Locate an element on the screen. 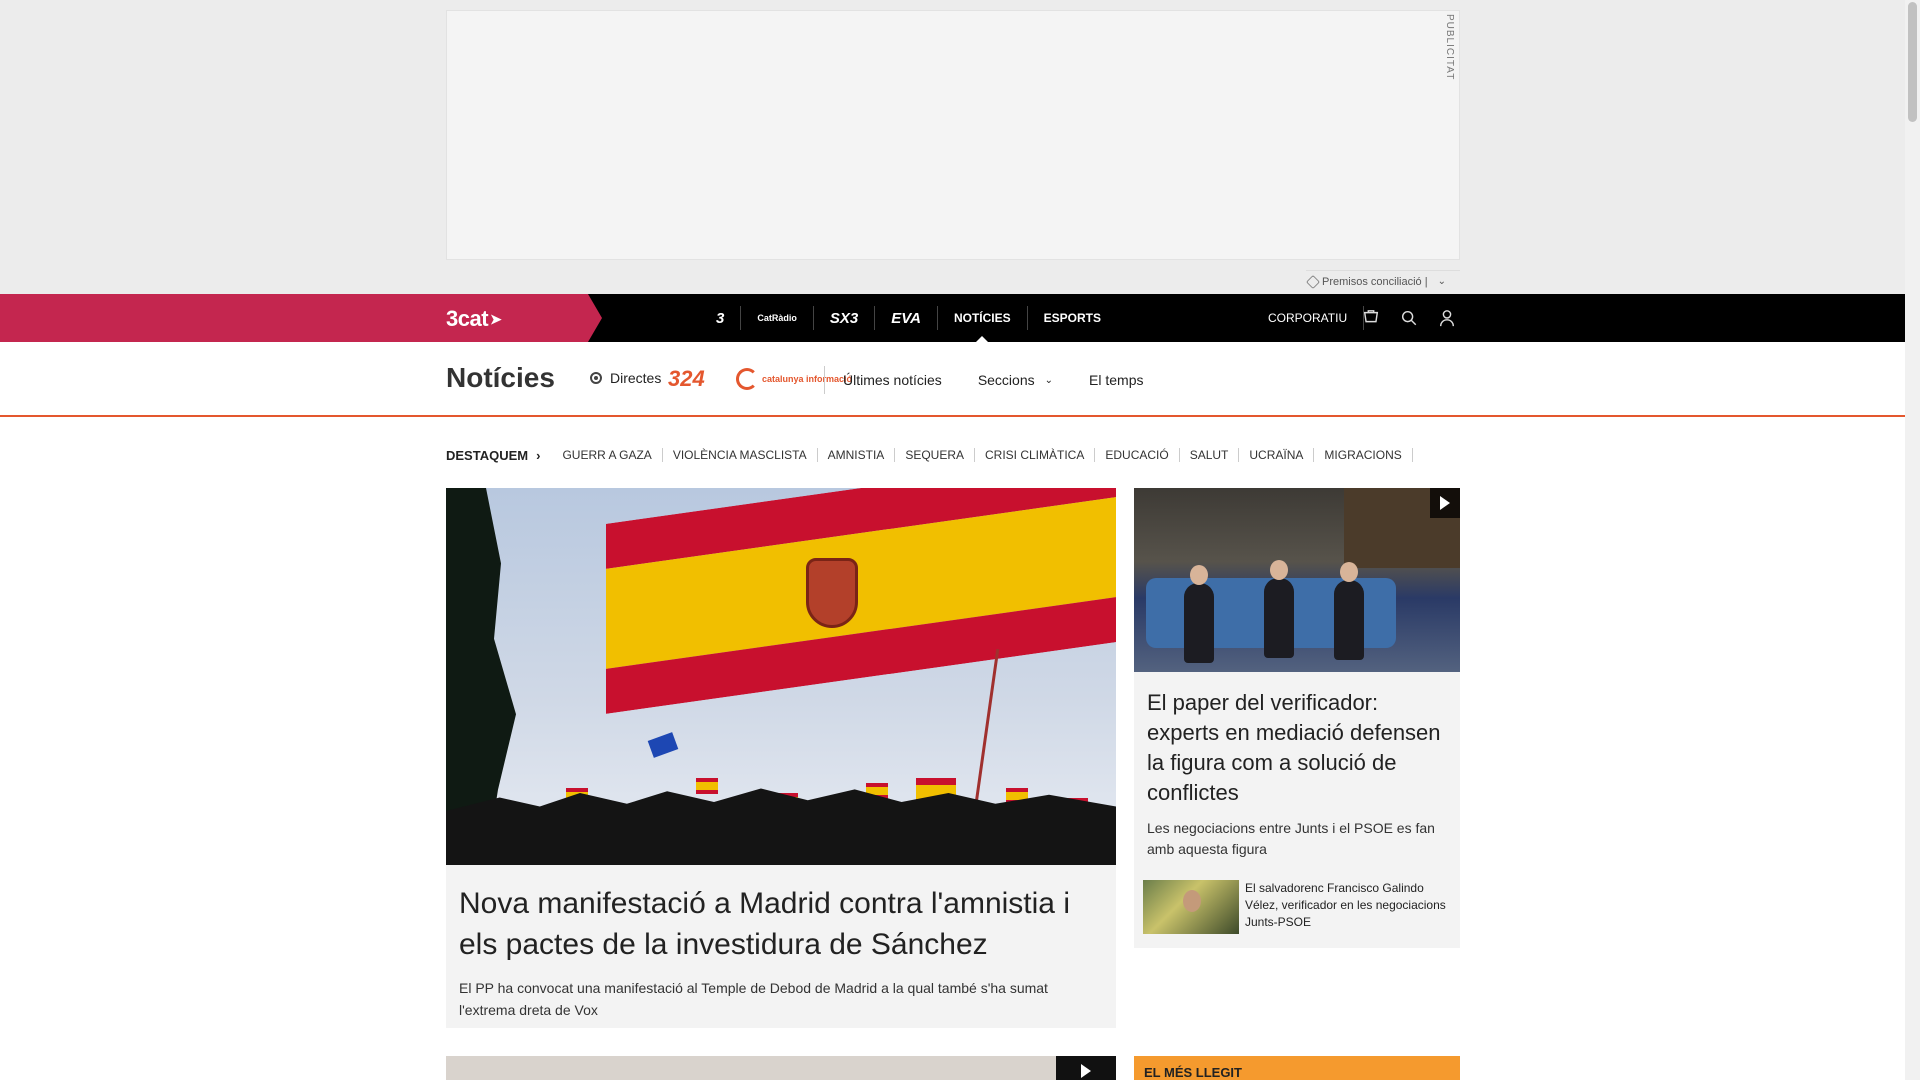 Image resolution: width=1920 pixels, height=1080 pixels. channel-list: 3 CatRàdio SX3 EVA NOTÍCIES ESPORTS is located at coordinates (908, 318).